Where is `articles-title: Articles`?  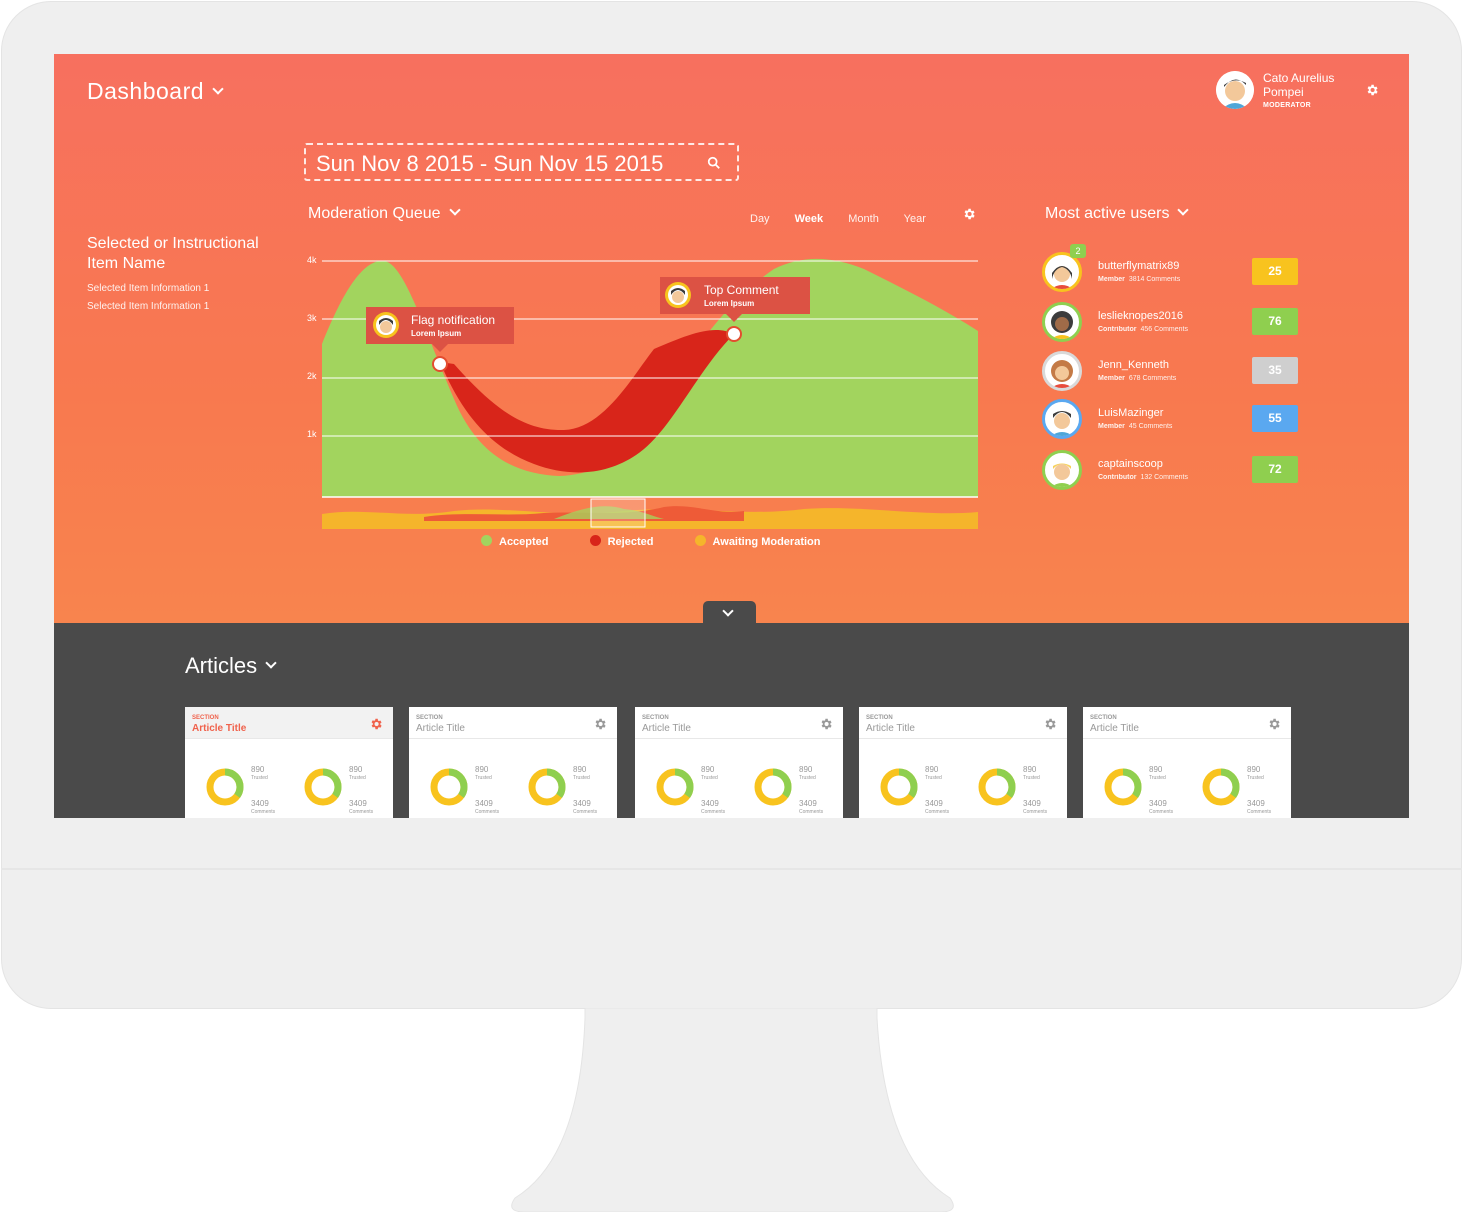 articles-title: Articles is located at coordinates (221, 665).